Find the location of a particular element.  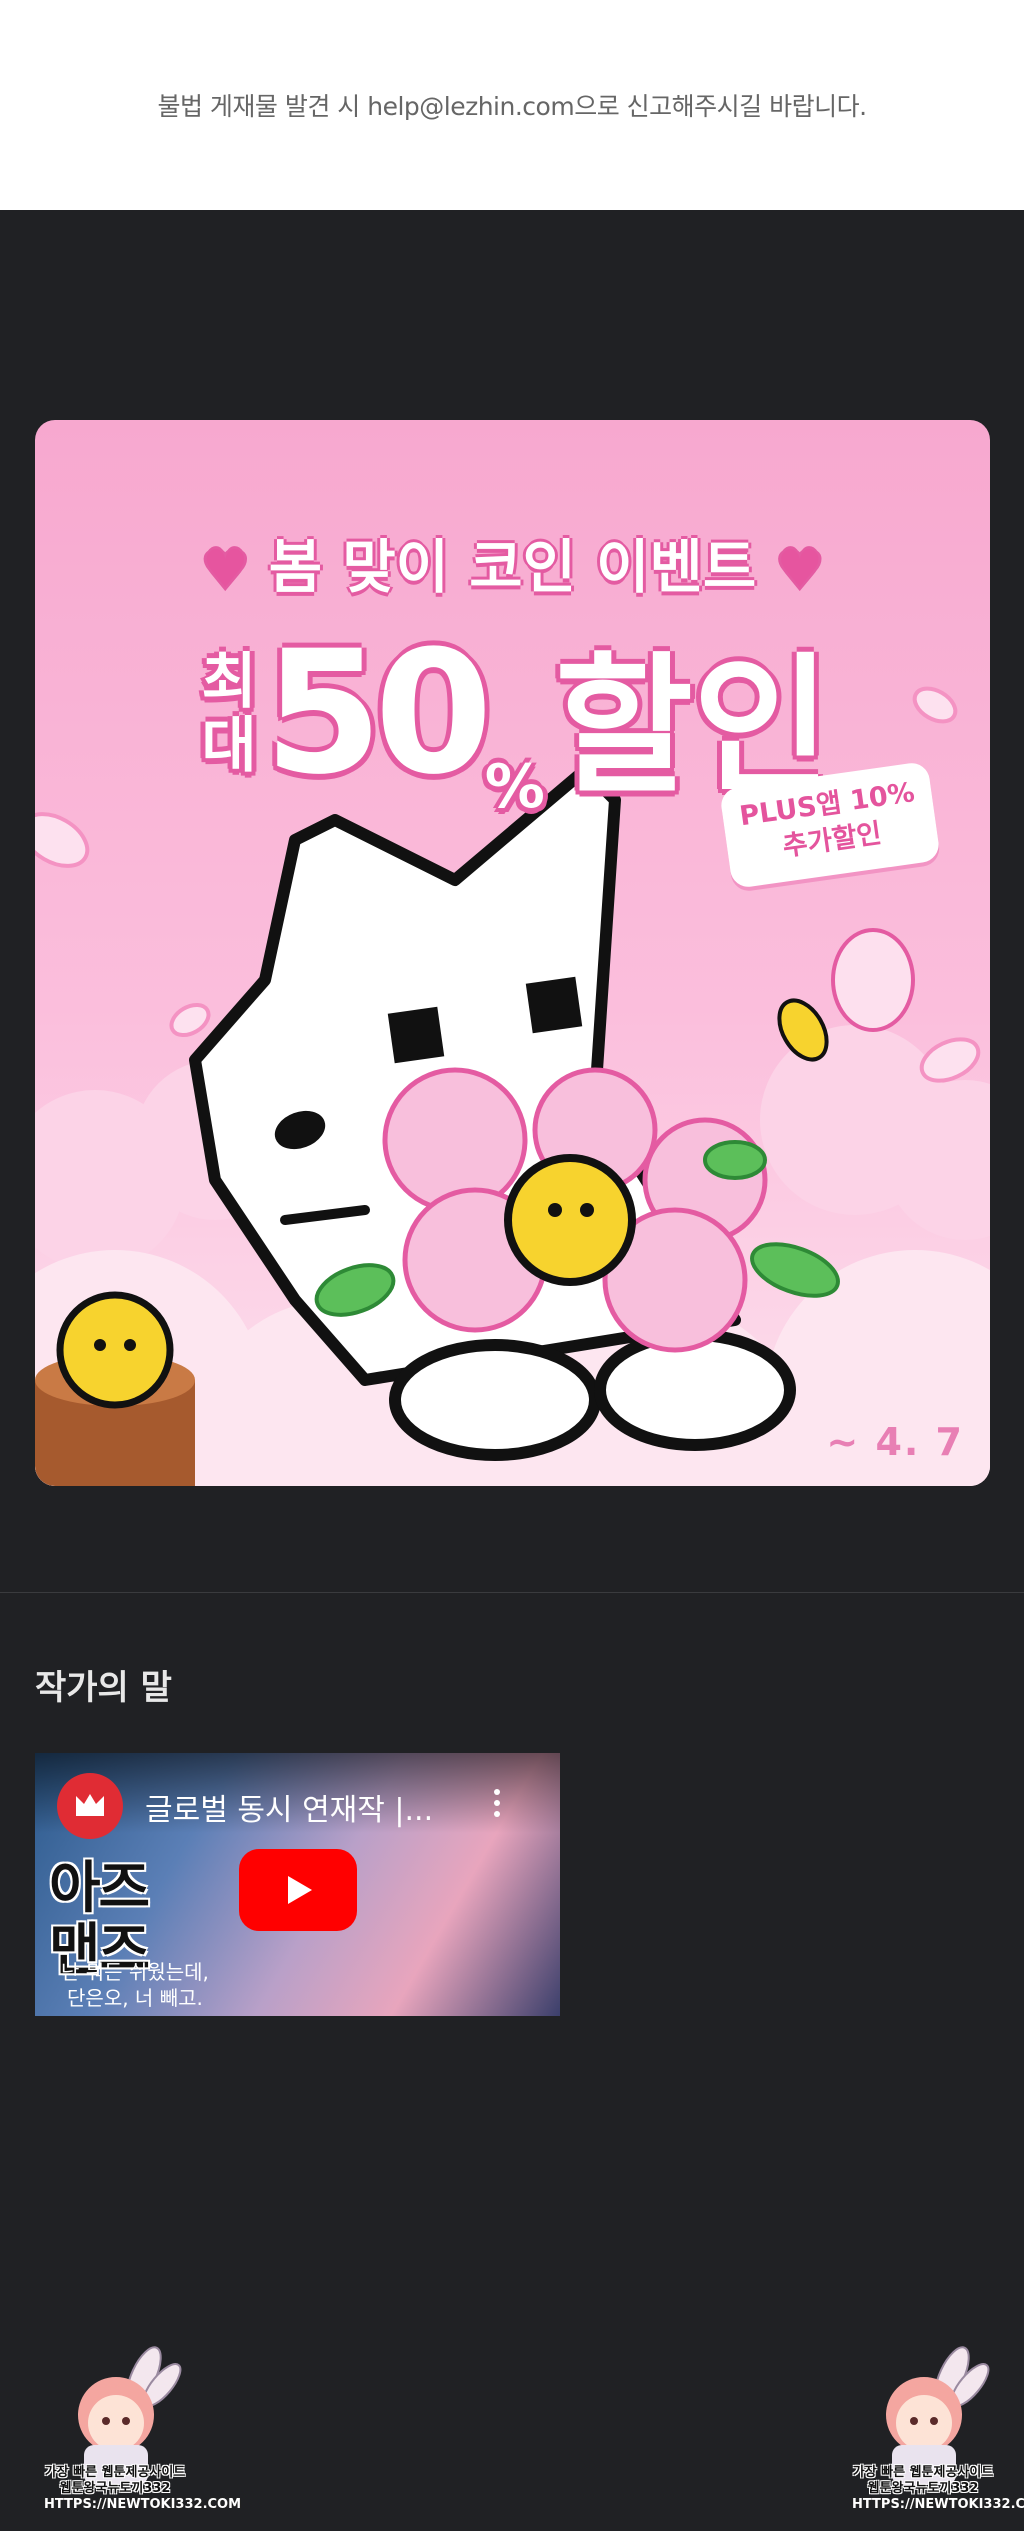

section-divider is located at coordinates (512, 1592).